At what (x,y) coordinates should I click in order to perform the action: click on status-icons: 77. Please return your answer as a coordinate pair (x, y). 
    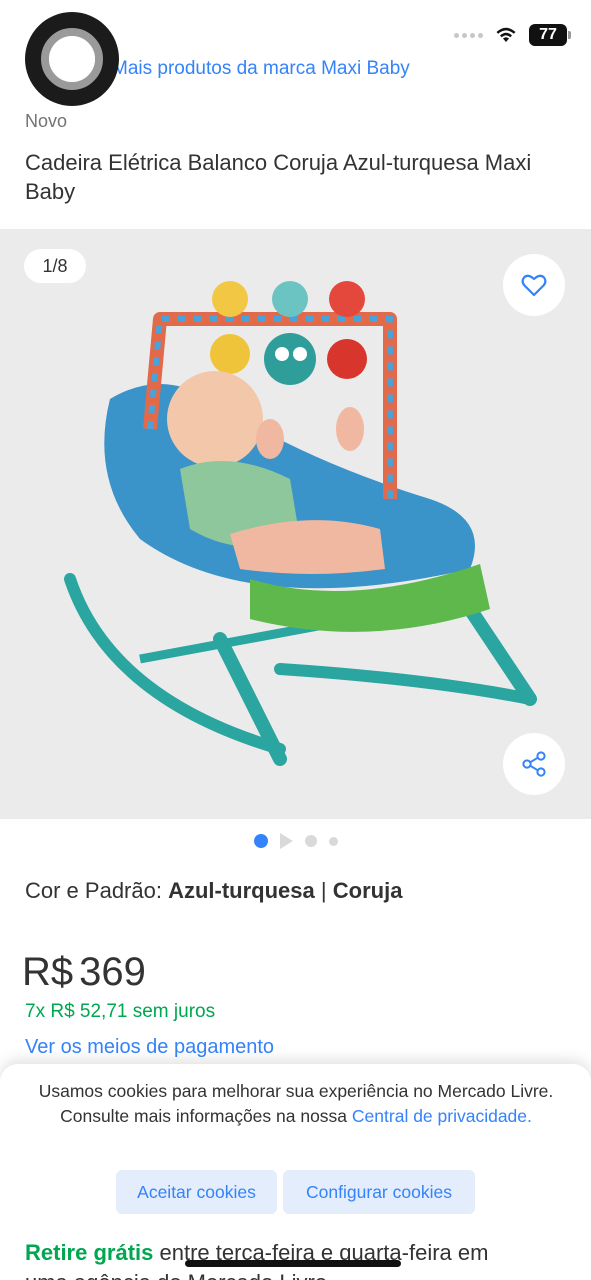
    Looking at the image, I should click on (512, 35).